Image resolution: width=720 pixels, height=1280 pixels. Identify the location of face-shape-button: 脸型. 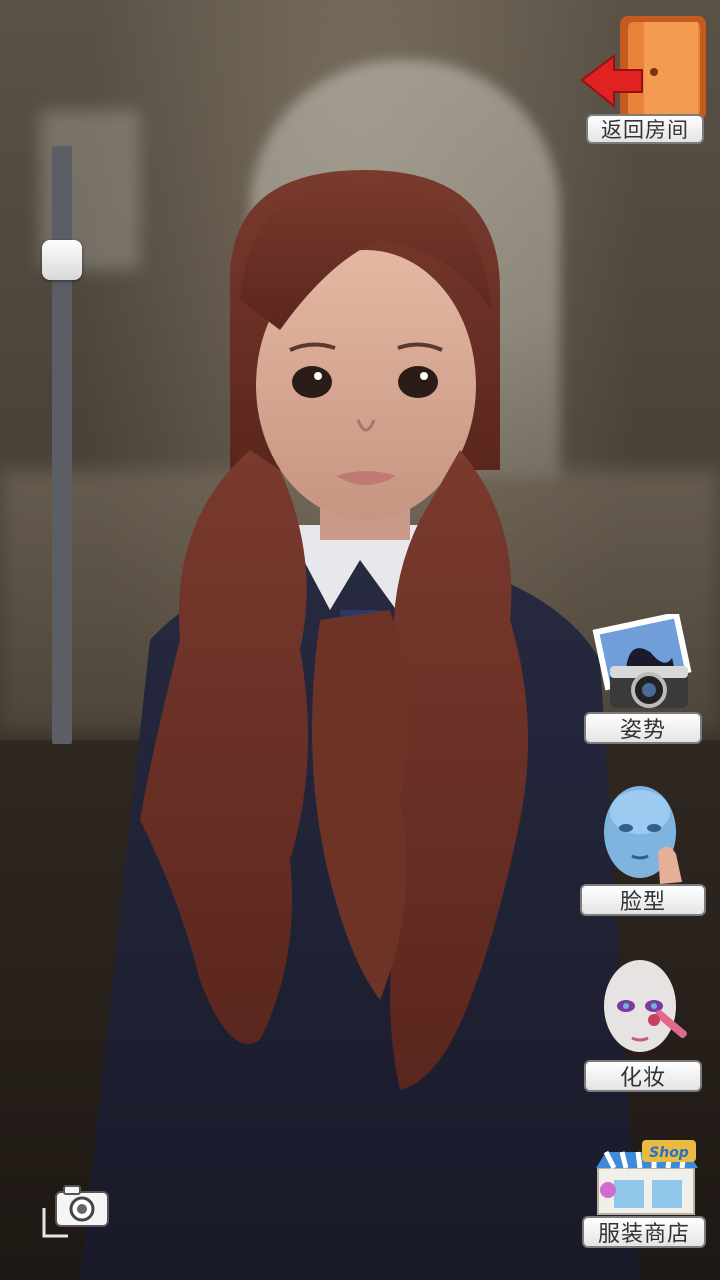
(643, 850).